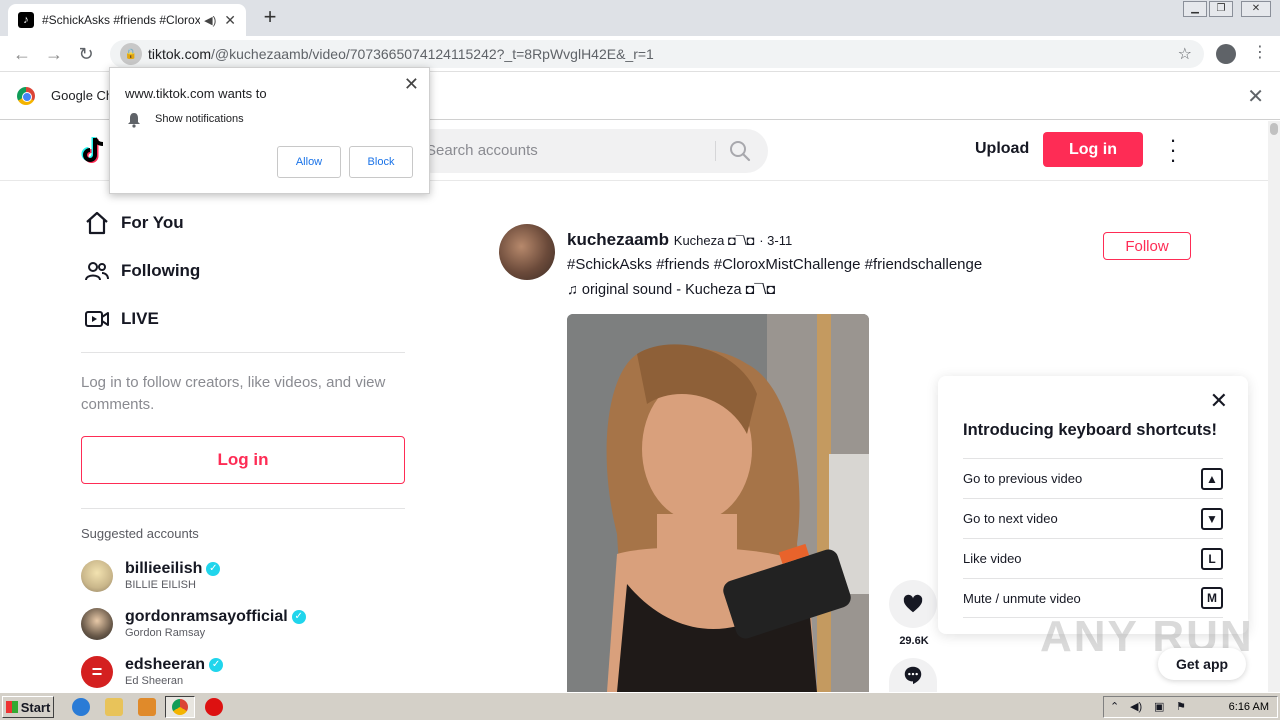 Image resolution: width=1280 pixels, height=720 pixels. What do you see at coordinates (640, 706) in the screenshot?
I see `windows-taskbar: Start ⌃ ◀) ▣ ⚑ 6:16 AM` at bounding box center [640, 706].